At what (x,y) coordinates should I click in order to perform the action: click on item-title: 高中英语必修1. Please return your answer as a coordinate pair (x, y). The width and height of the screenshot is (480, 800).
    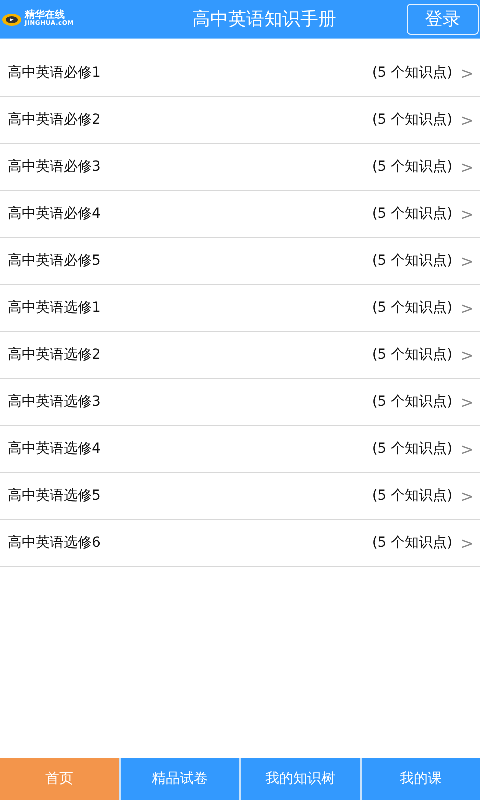
    Looking at the image, I should click on (55, 73).